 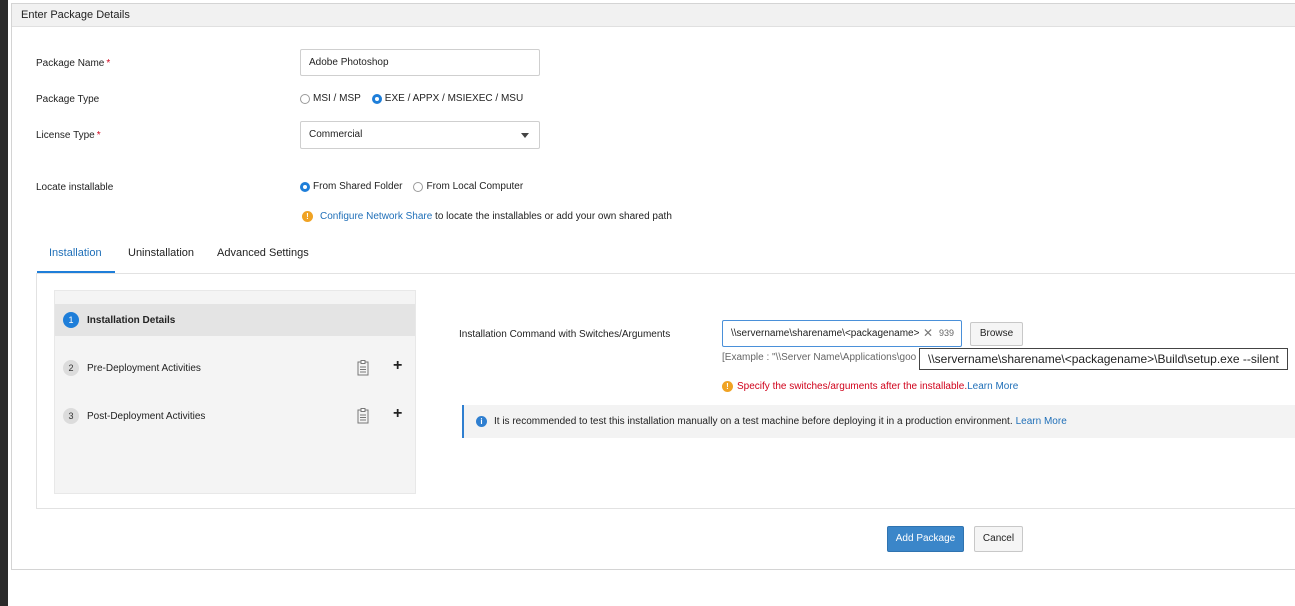 I want to click on locate-installable-radio-group: From Shared Folder From Local Computer, so click(x=417, y=186).